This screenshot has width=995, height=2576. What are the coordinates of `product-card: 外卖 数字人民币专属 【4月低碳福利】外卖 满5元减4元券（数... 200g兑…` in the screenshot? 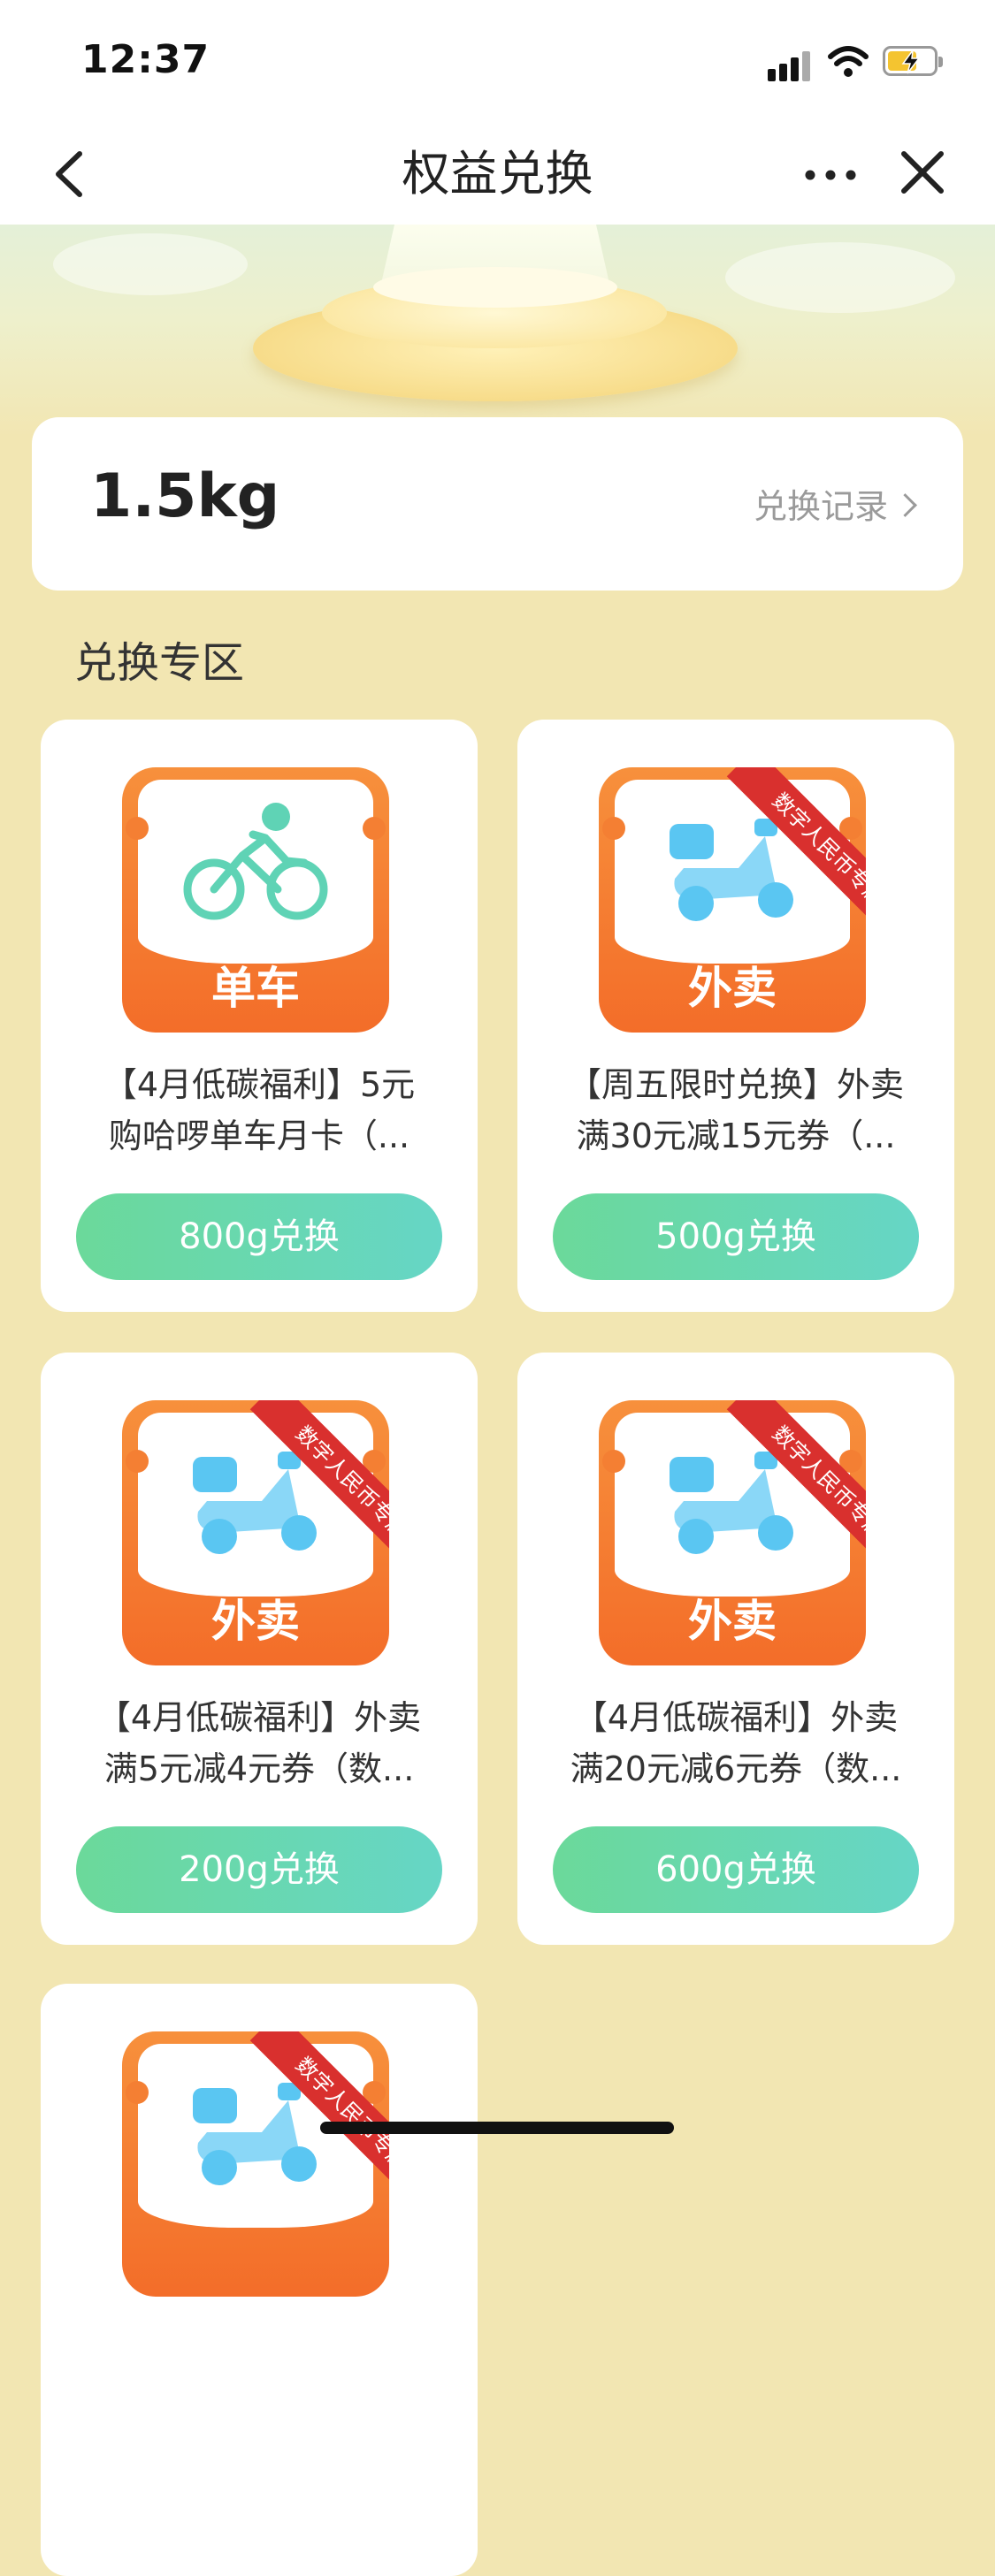 It's located at (259, 1649).